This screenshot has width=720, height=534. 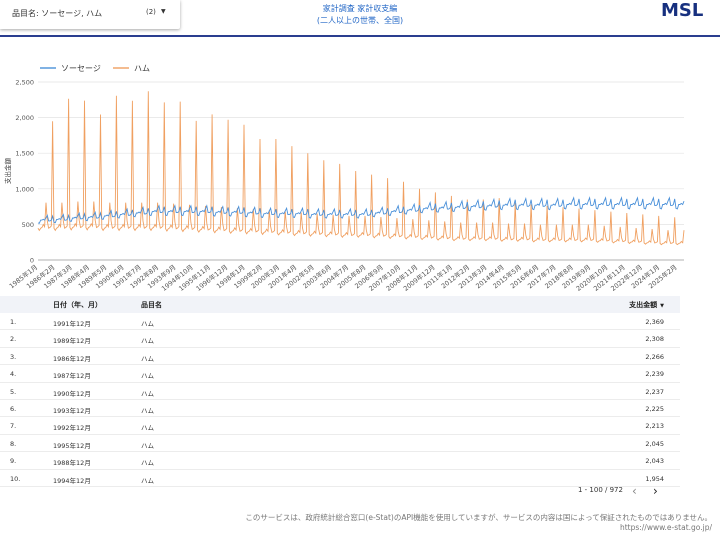 I want to click on table-row: 9. 1988年12月 ハム 2,043, so click(x=340, y=461).